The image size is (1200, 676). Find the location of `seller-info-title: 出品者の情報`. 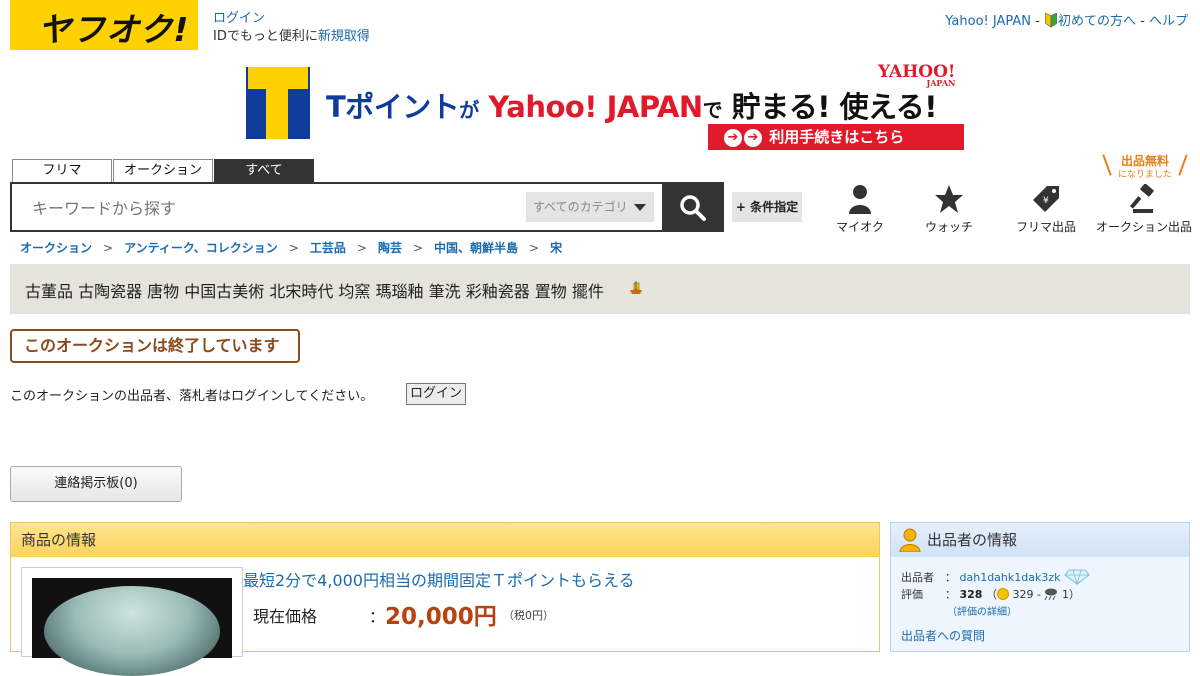

seller-info-title: 出品者の情報 is located at coordinates (972, 540).